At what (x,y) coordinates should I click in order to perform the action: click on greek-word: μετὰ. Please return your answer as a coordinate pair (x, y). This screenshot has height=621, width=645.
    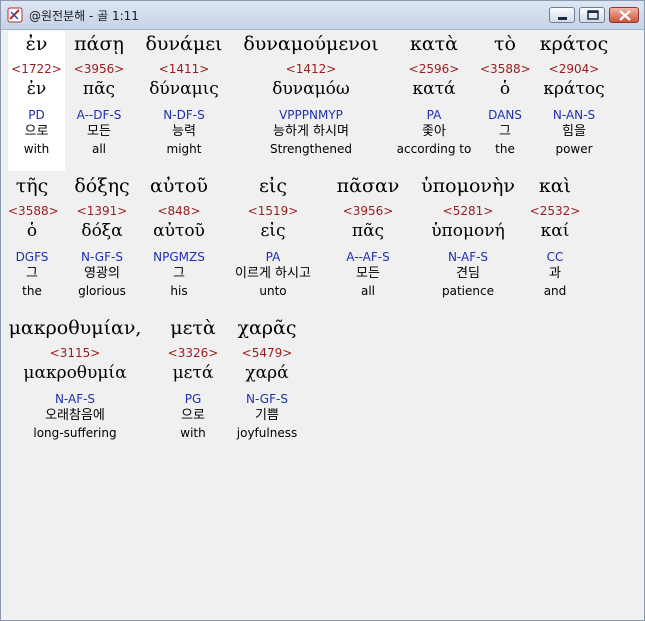
    Looking at the image, I should click on (193, 328).